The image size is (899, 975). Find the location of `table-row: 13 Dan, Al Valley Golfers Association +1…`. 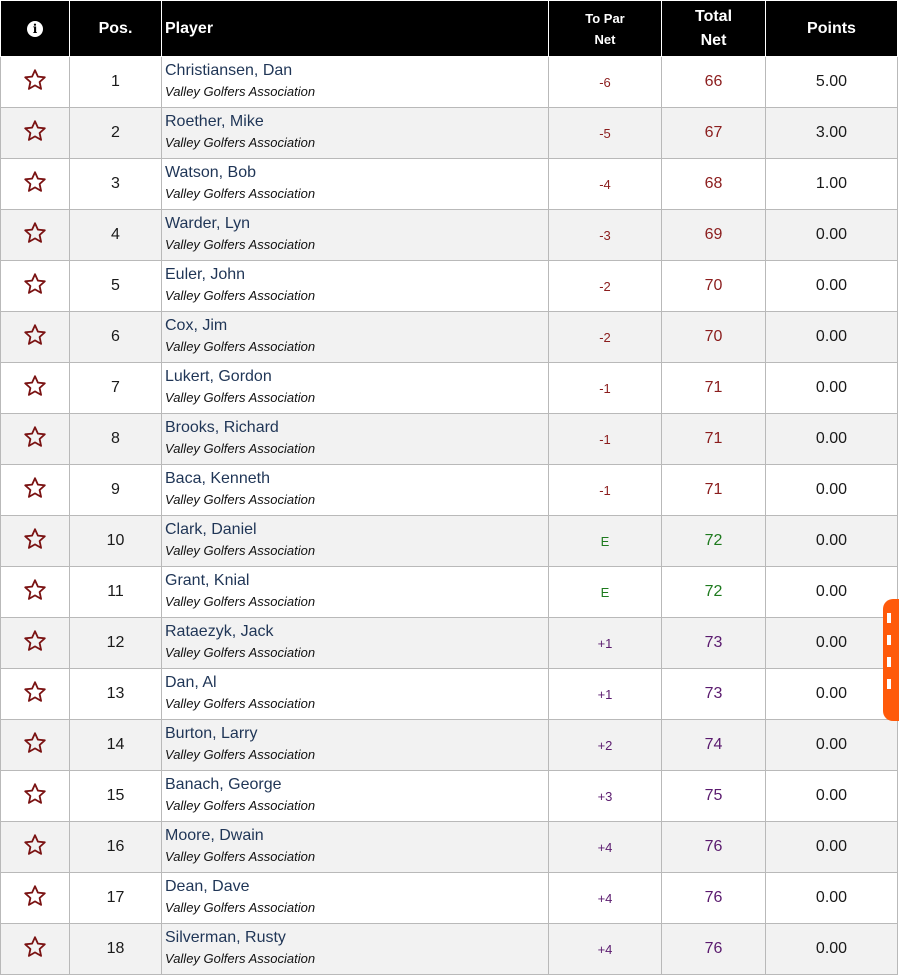

table-row: 13 Dan, Al Valley Golfers Association +1… is located at coordinates (449, 694).